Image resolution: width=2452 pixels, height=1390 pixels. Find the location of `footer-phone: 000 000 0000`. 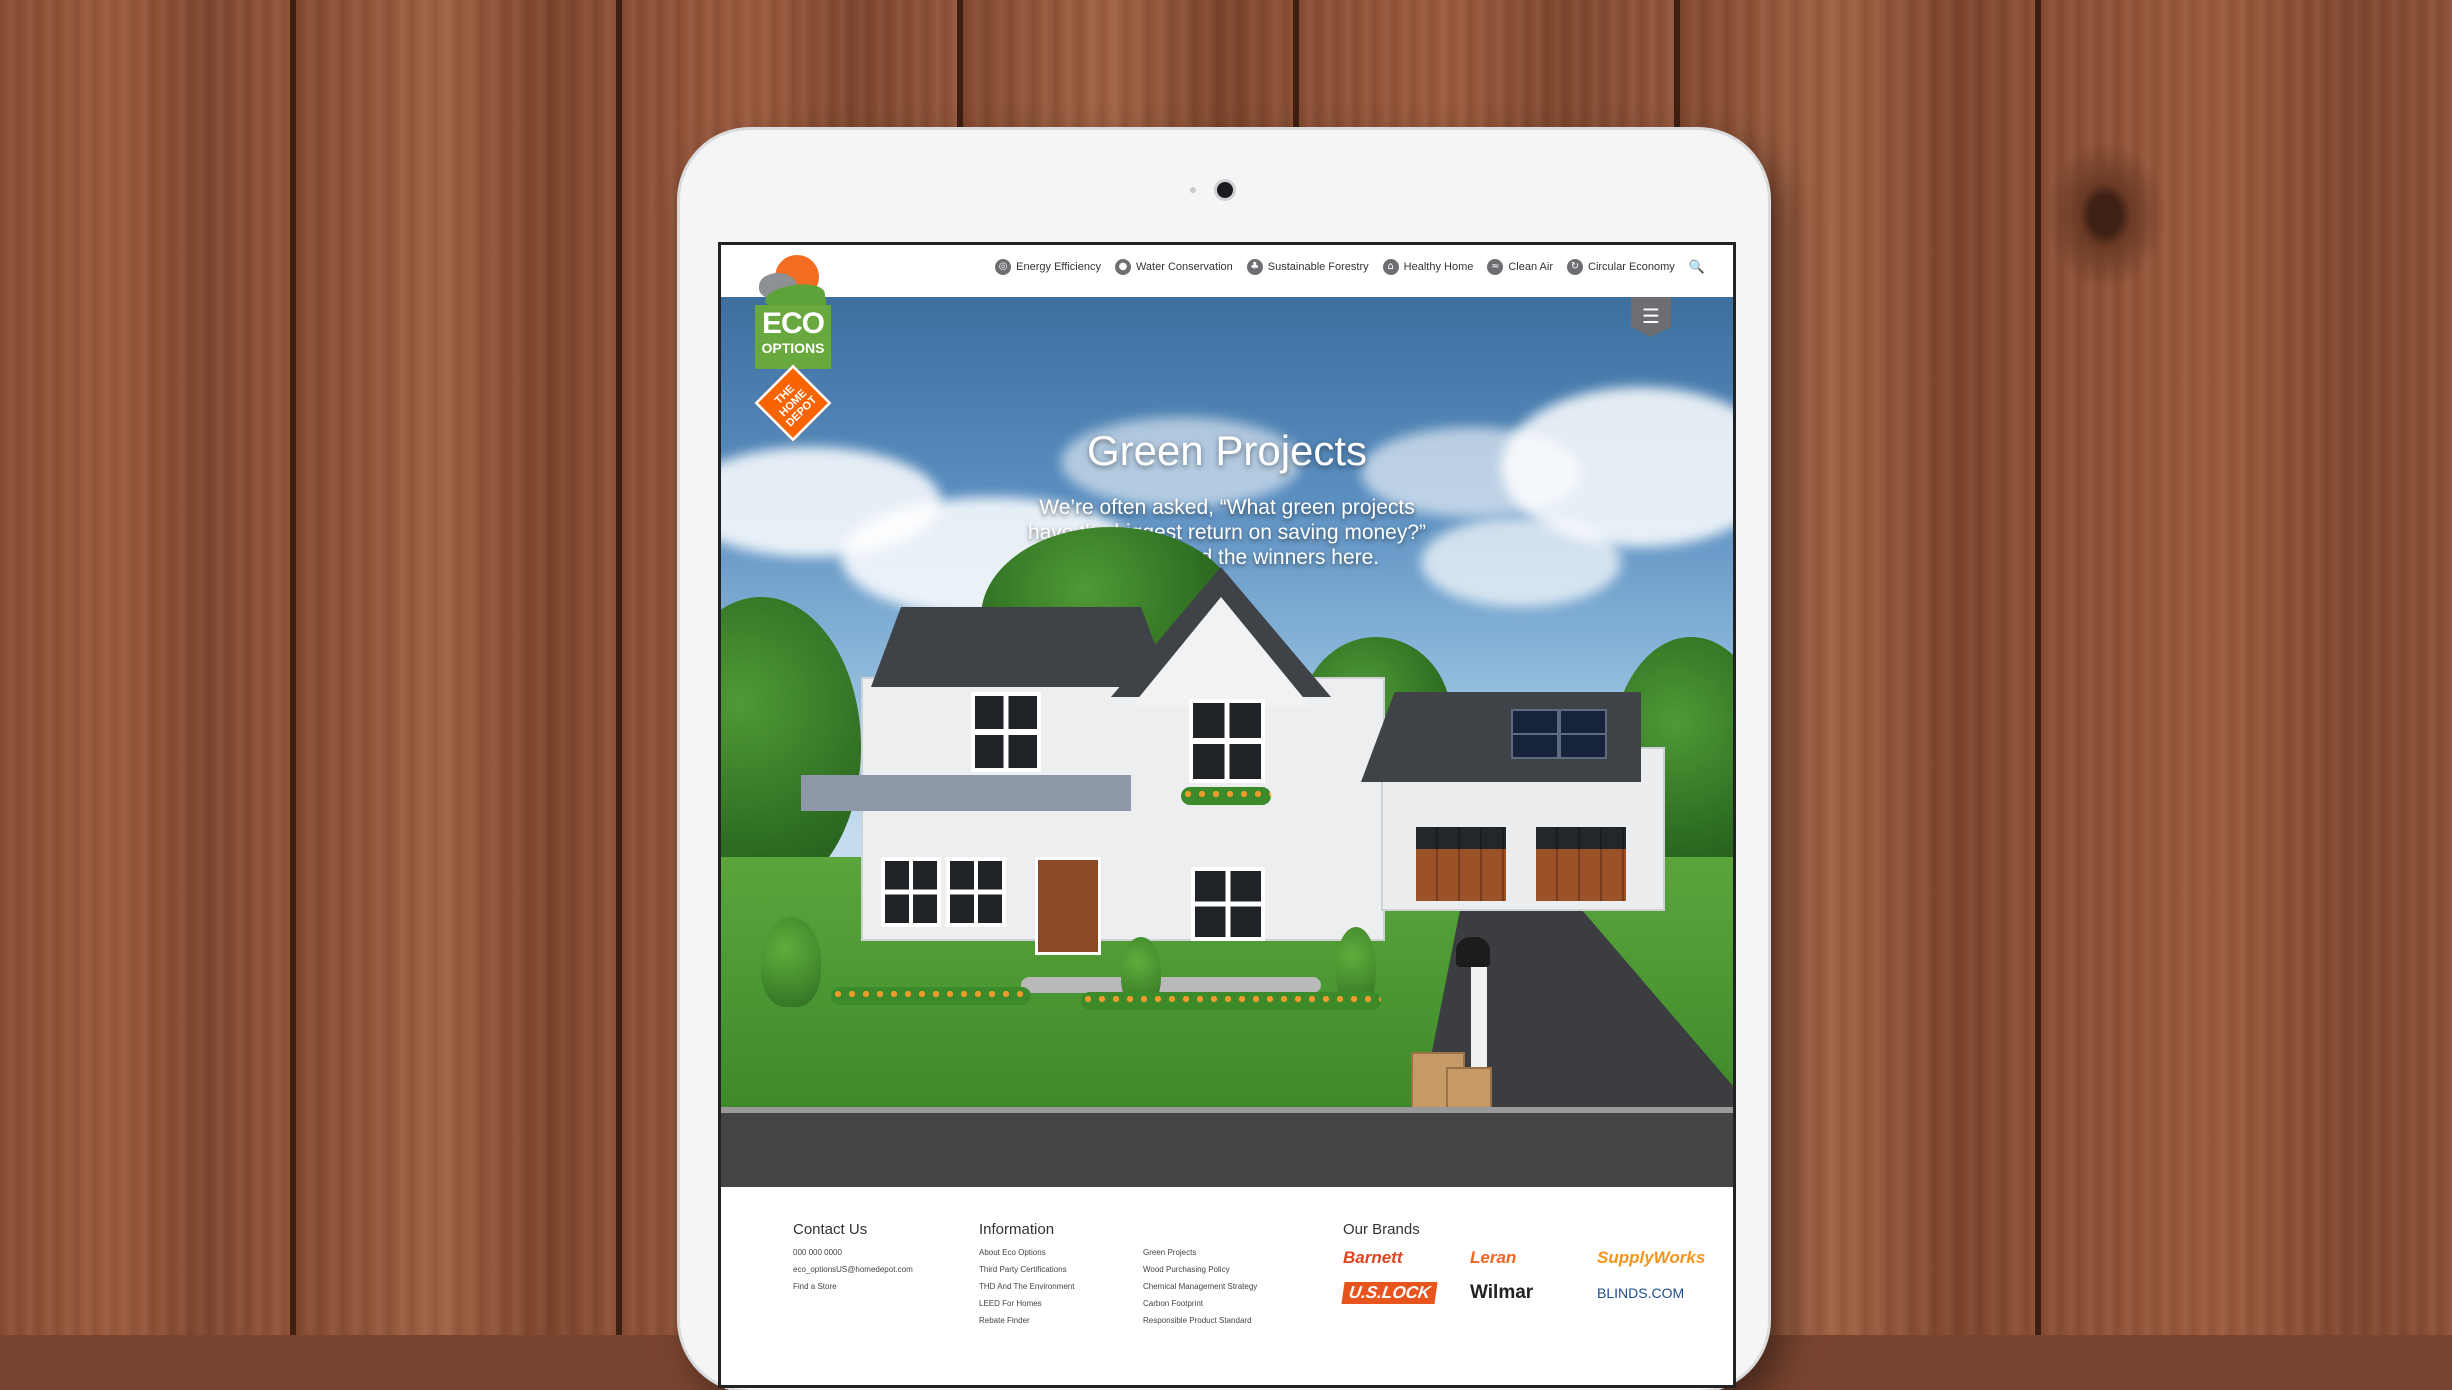

footer-phone: 000 000 0000 is located at coordinates (853, 1252).